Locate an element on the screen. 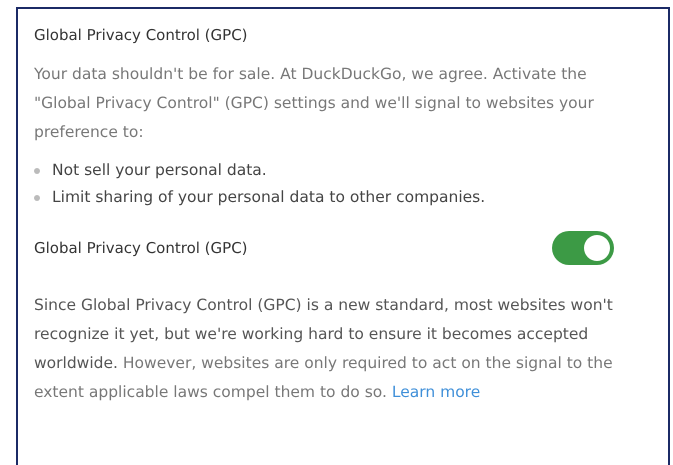 This screenshot has height=465, width=673. section-title: Global Privacy Control (GPC) is located at coordinates (141, 35).